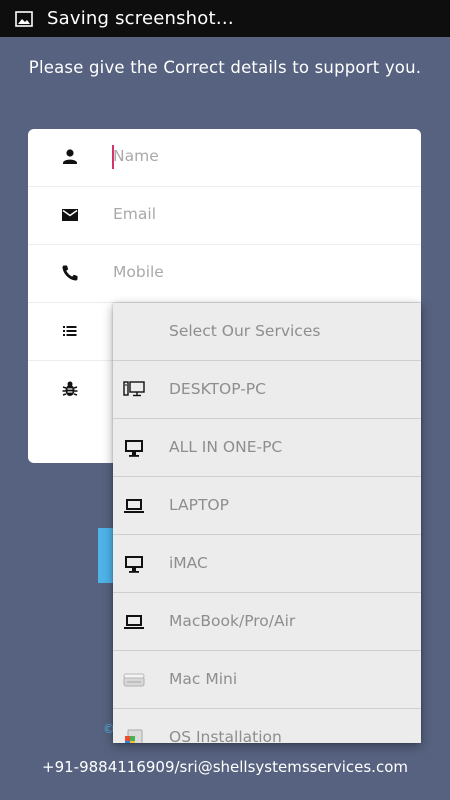  Describe the element at coordinates (245, 331) in the screenshot. I see `dropdown-header-label: Select Our Services` at that location.